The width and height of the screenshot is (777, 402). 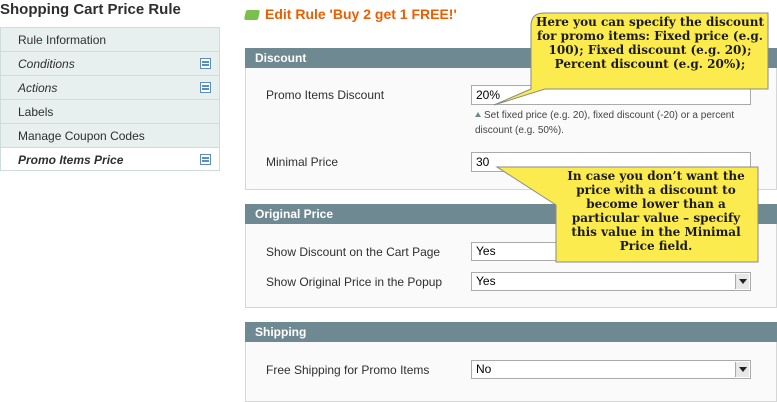 What do you see at coordinates (90, 9) in the screenshot?
I see `sidebar-title: Shopping Cart Price Rule` at bounding box center [90, 9].